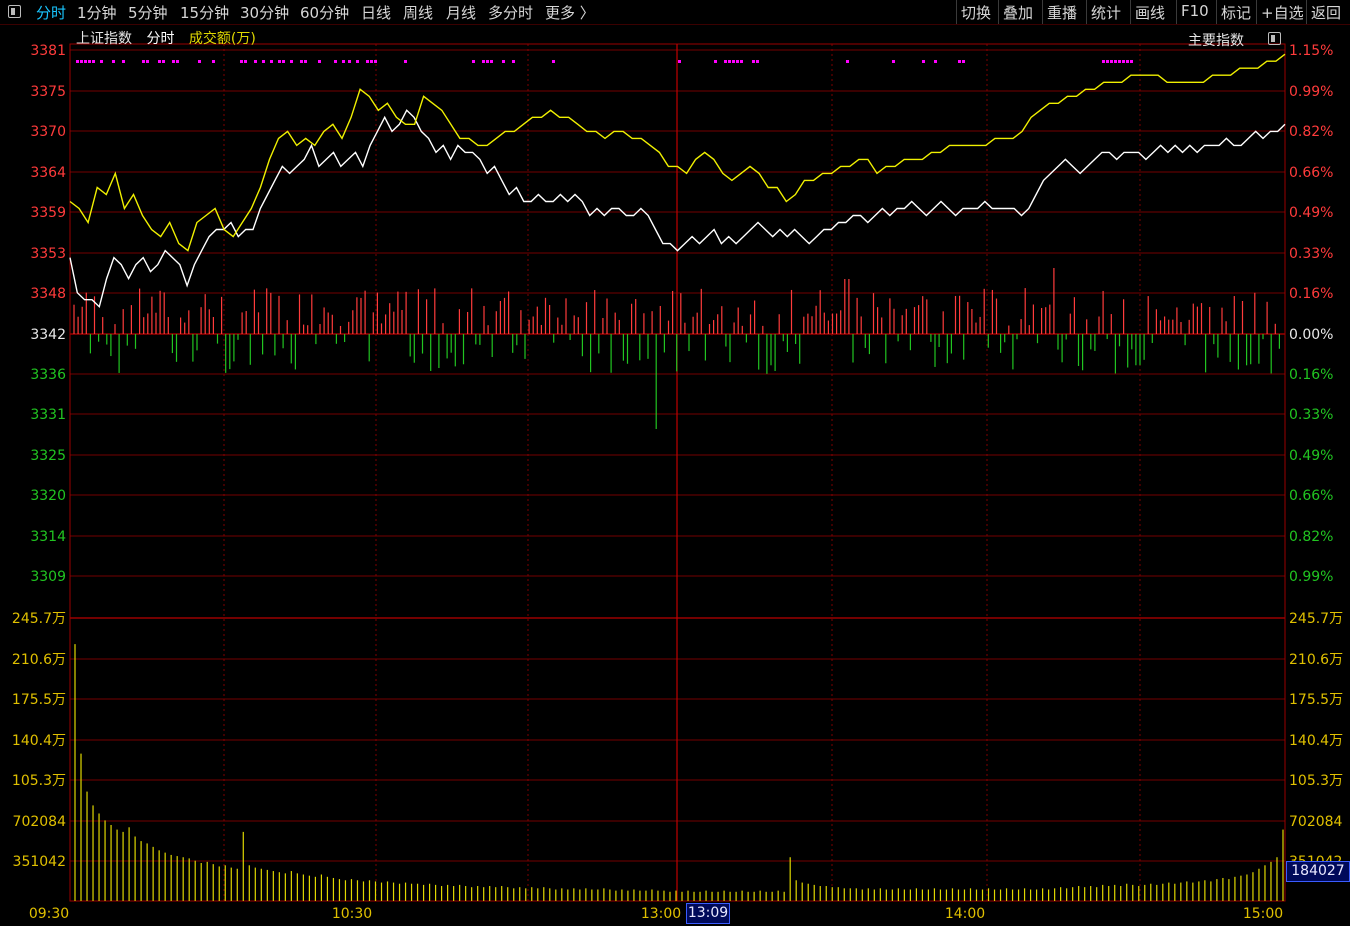  Describe the element at coordinates (49, 914) in the screenshot. I see `time-tick-label: 09:30` at that location.